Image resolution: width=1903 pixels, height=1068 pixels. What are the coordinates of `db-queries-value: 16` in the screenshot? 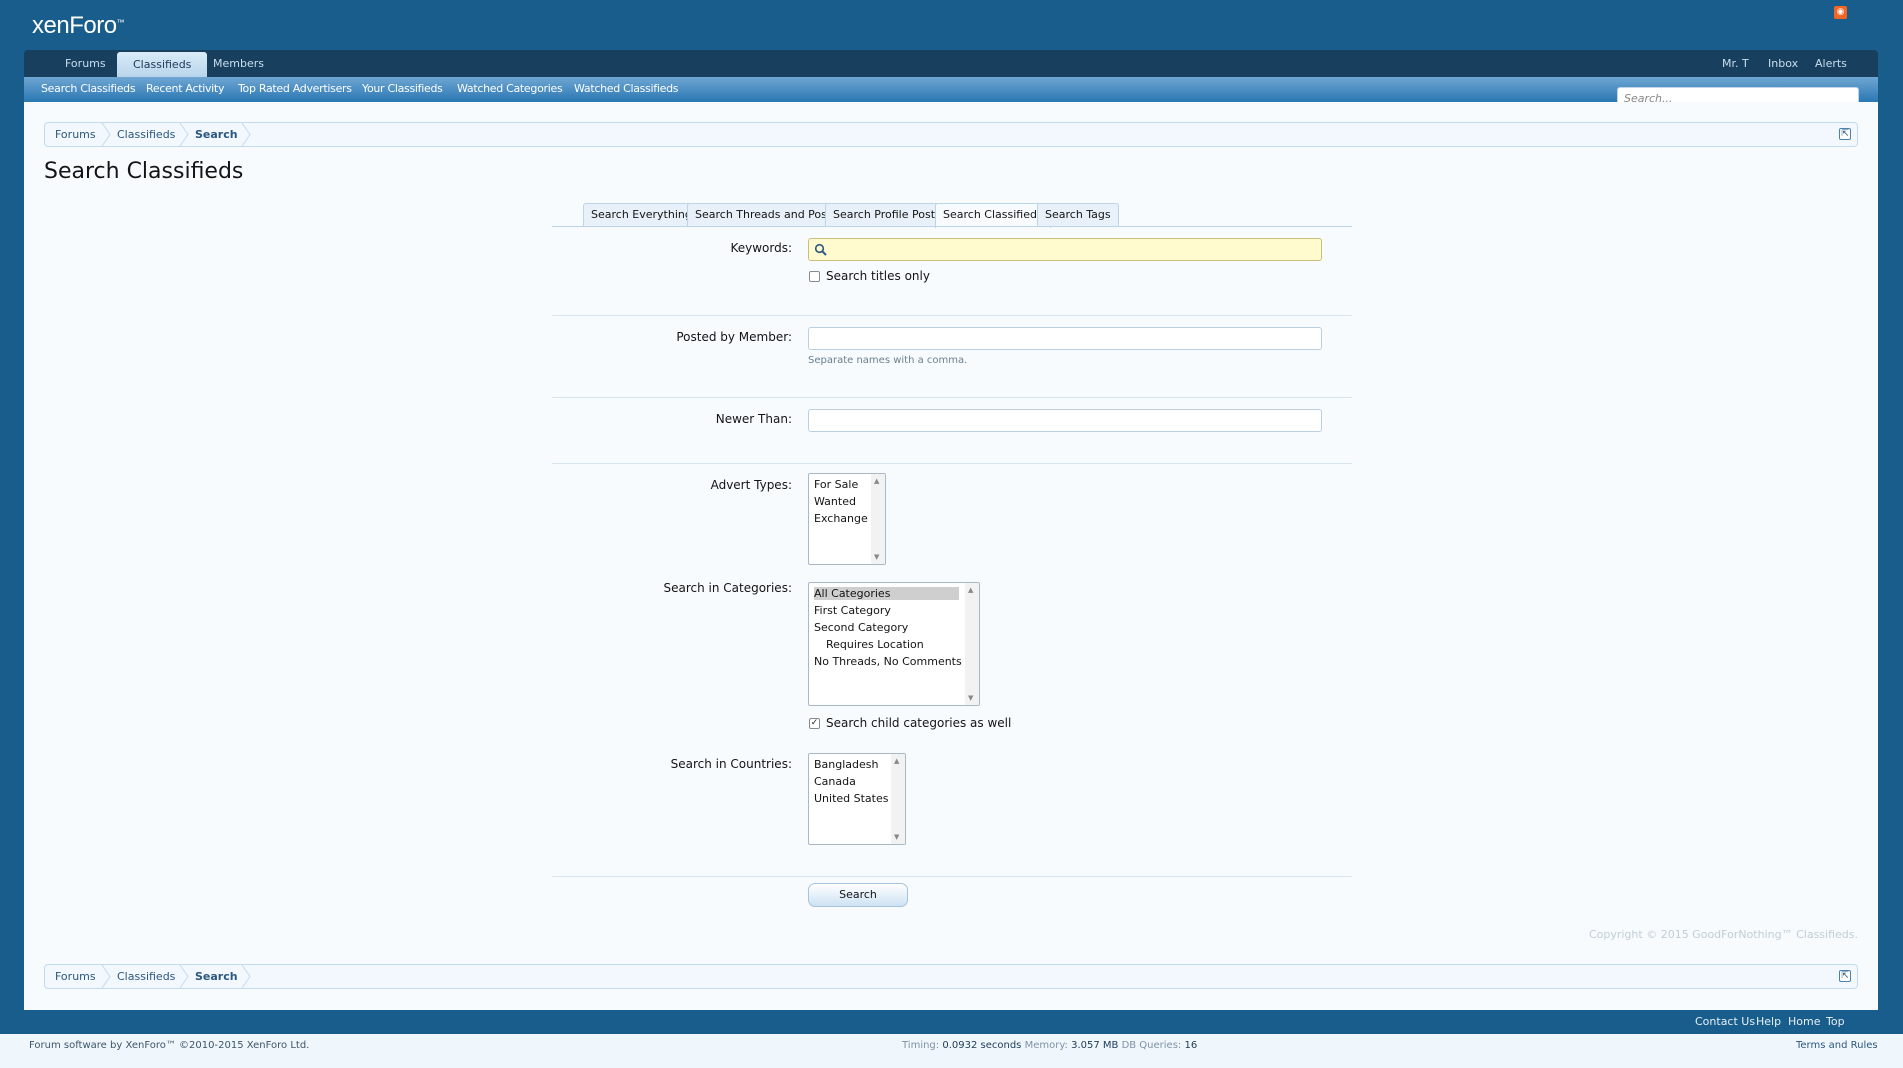 It's located at (1191, 1045).